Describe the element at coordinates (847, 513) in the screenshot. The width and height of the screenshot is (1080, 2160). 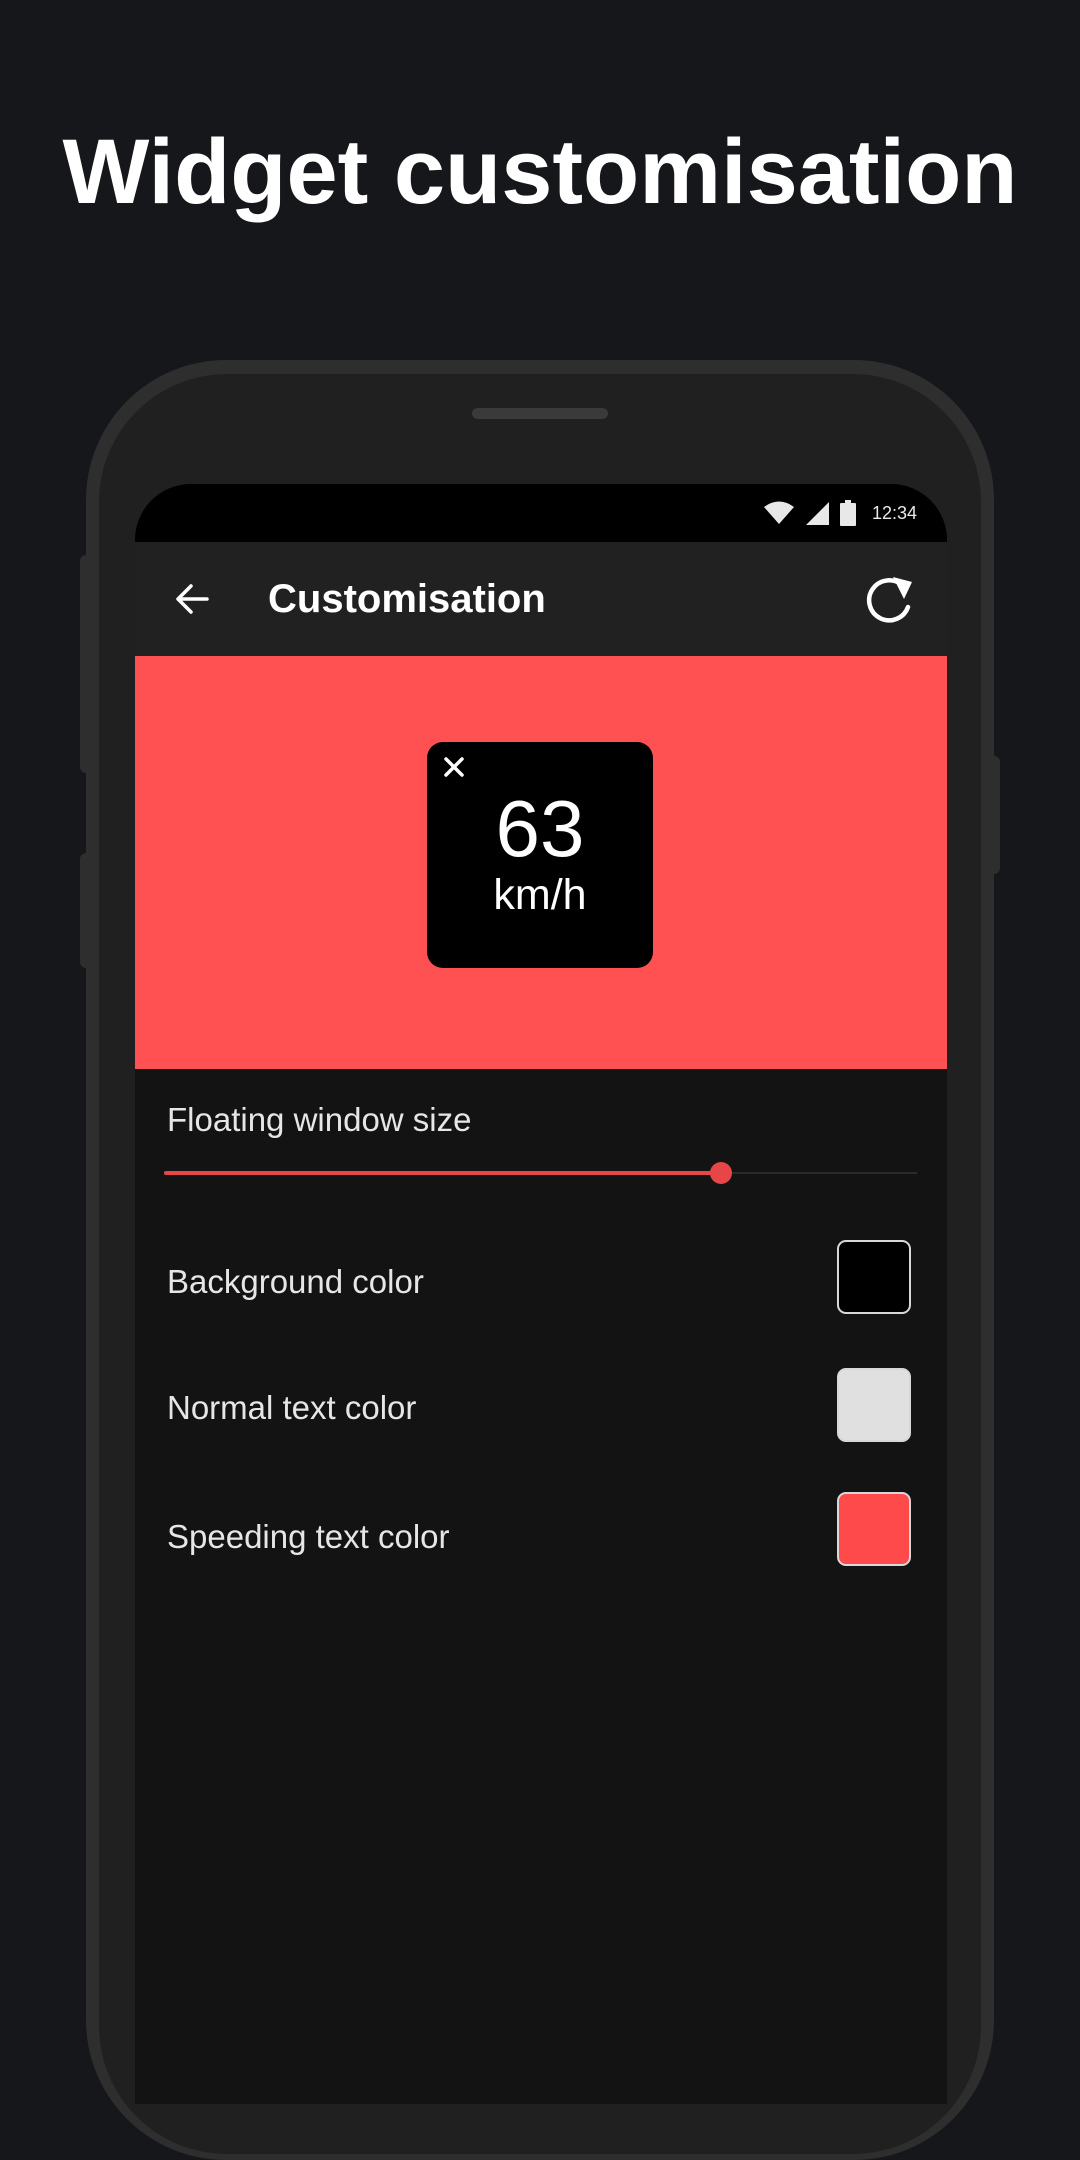
I see `battery-icon` at that location.